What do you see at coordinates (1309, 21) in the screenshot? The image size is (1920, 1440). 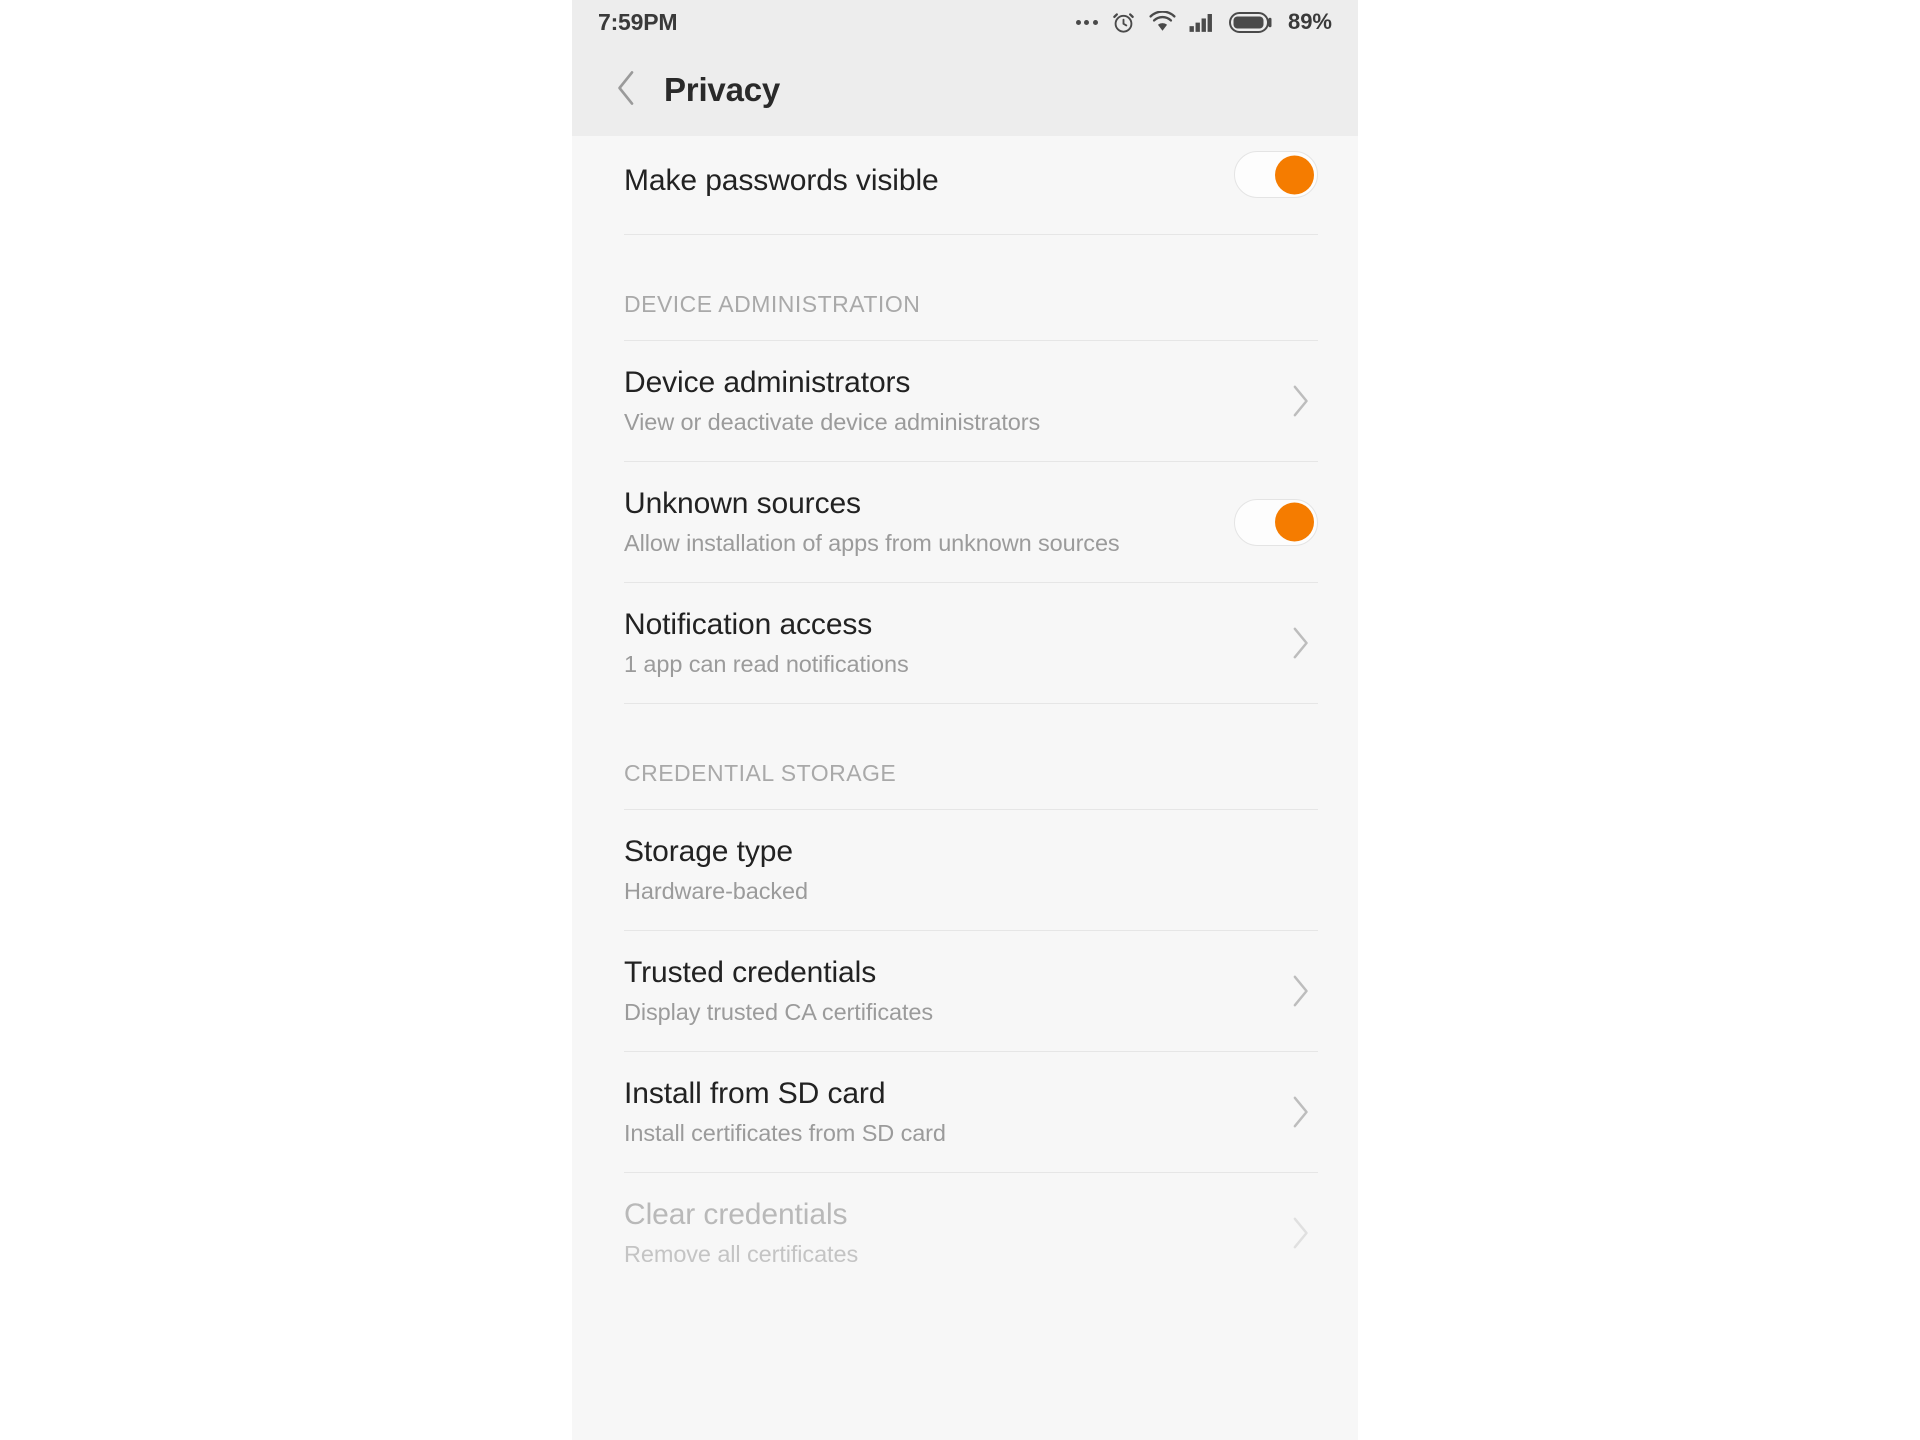 I see `battery-percentage-label: 89%` at bounding box center [1309, 21].